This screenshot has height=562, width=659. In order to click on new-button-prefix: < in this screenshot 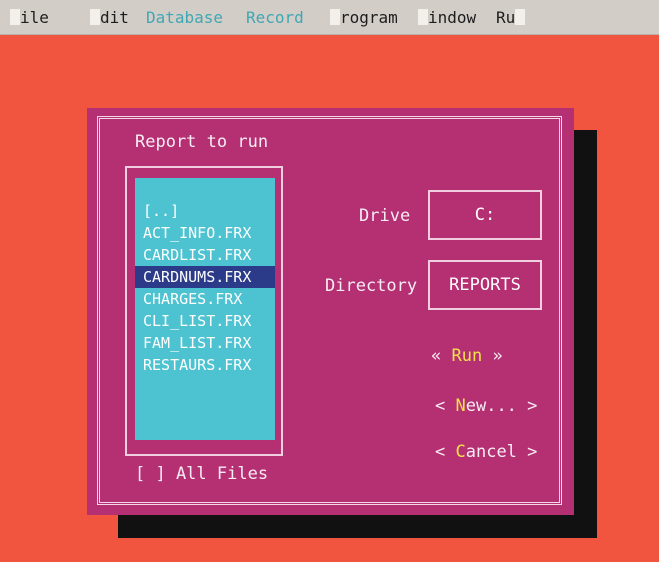, I will do `click(445, 406)`.